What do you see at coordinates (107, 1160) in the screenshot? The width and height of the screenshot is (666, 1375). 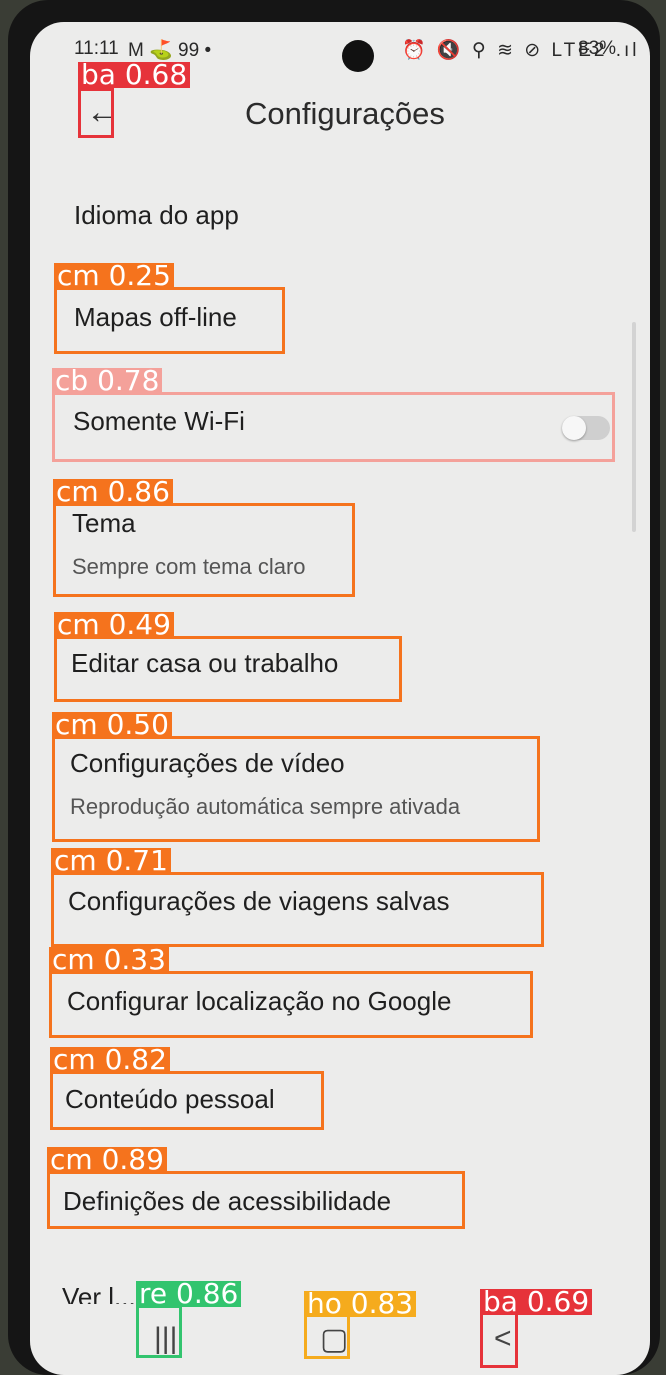 I see `detection-tag: cm 0.89` at bounding box center [107, 1160].